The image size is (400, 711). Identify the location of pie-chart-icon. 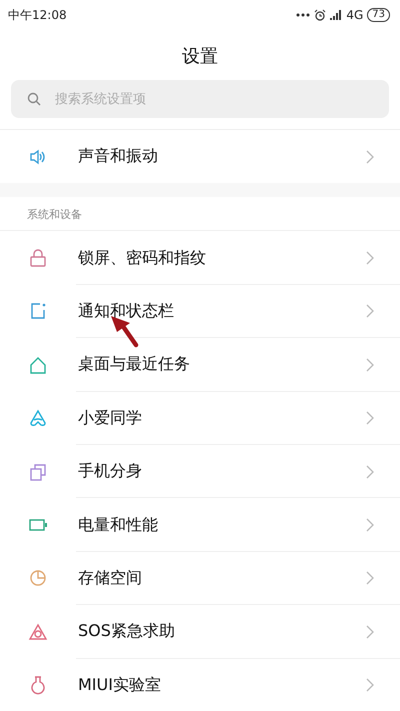
(38, 578).